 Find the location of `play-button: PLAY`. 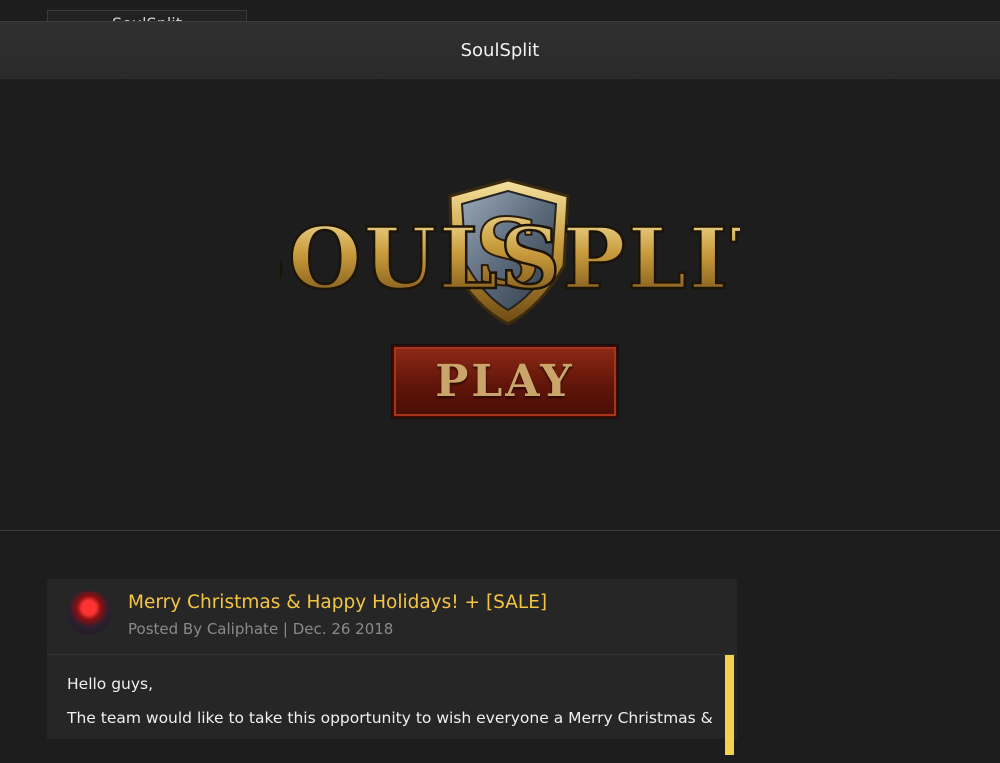

play-button: PLAY is located at coordinates (505, 381).